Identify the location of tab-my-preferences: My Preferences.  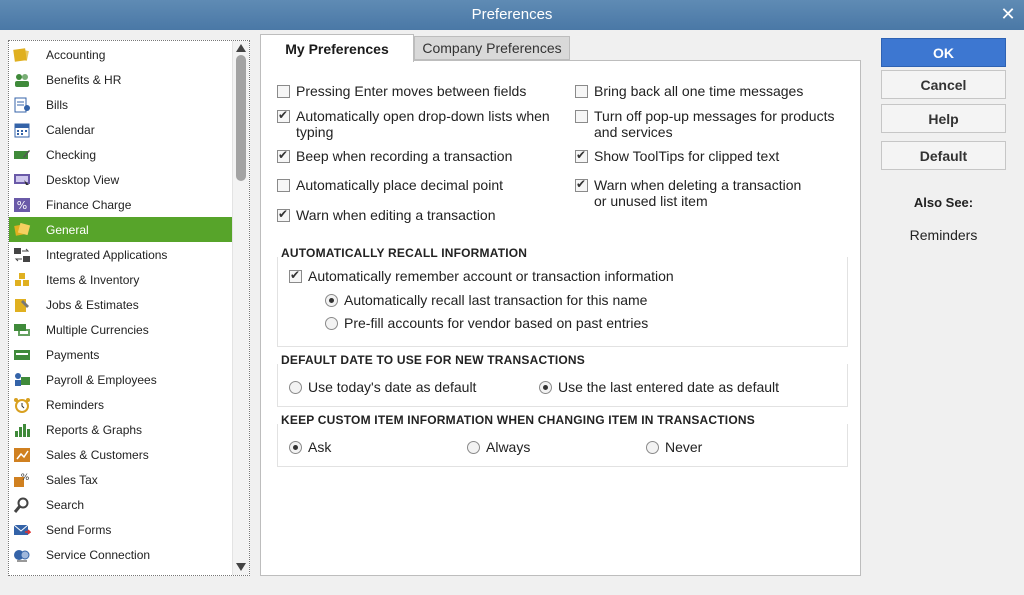
(337, 48).